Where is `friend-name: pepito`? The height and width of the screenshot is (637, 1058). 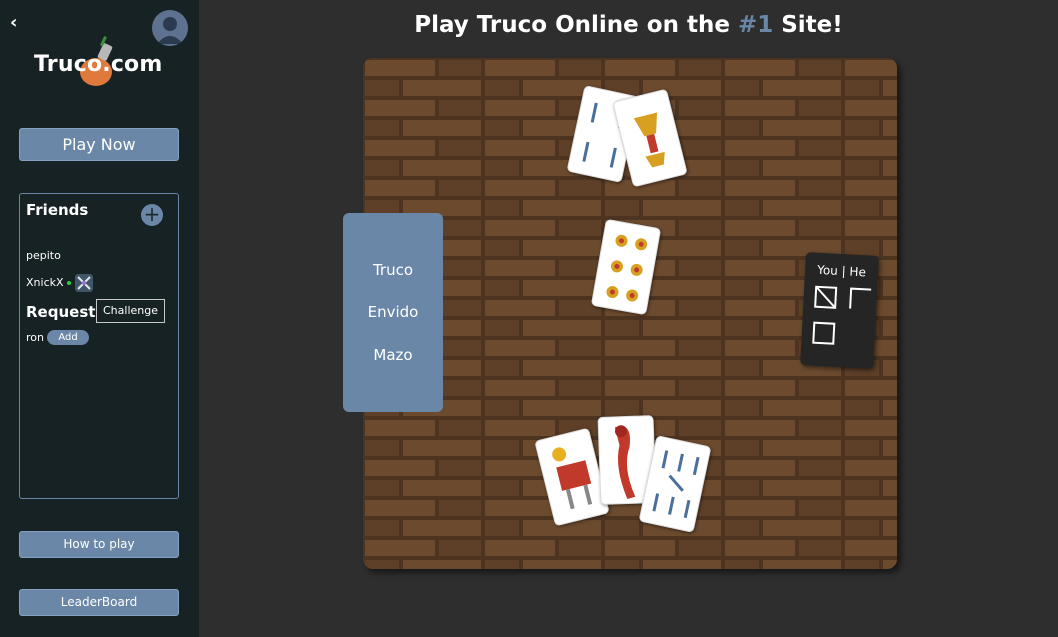 friend-name: pepito is located at coordinates (43, 255).